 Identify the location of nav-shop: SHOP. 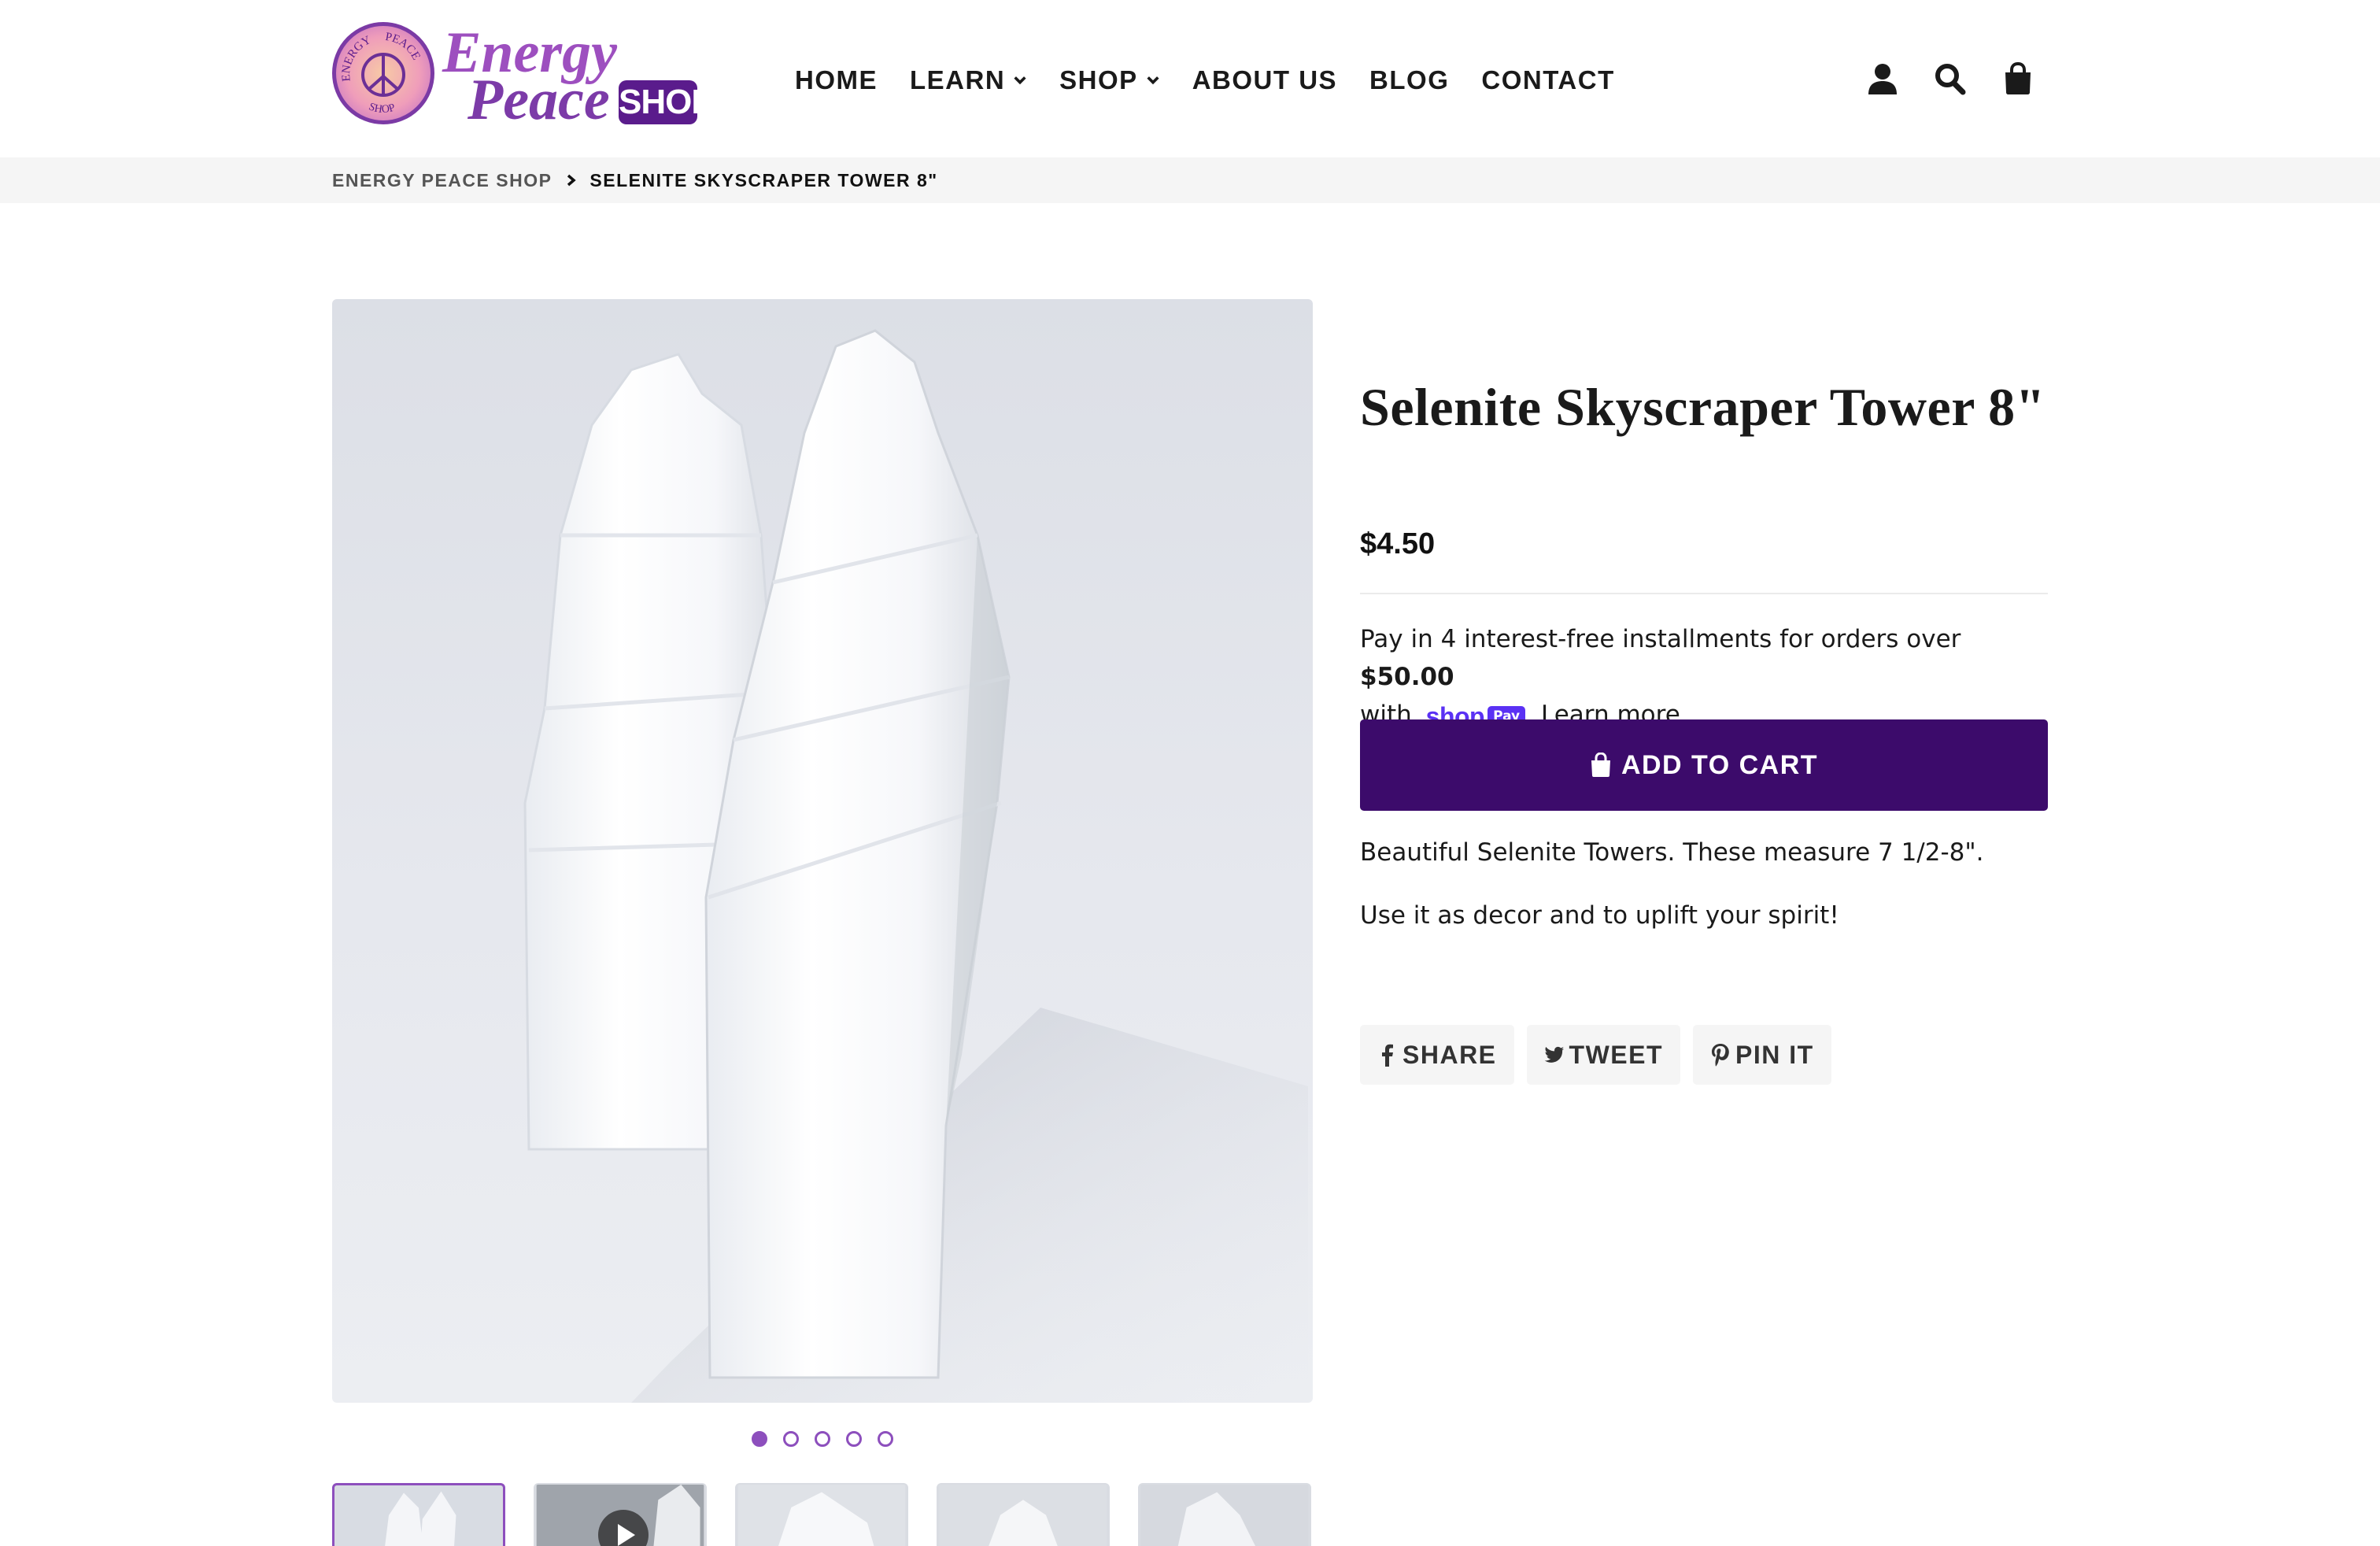
(1109, 80).